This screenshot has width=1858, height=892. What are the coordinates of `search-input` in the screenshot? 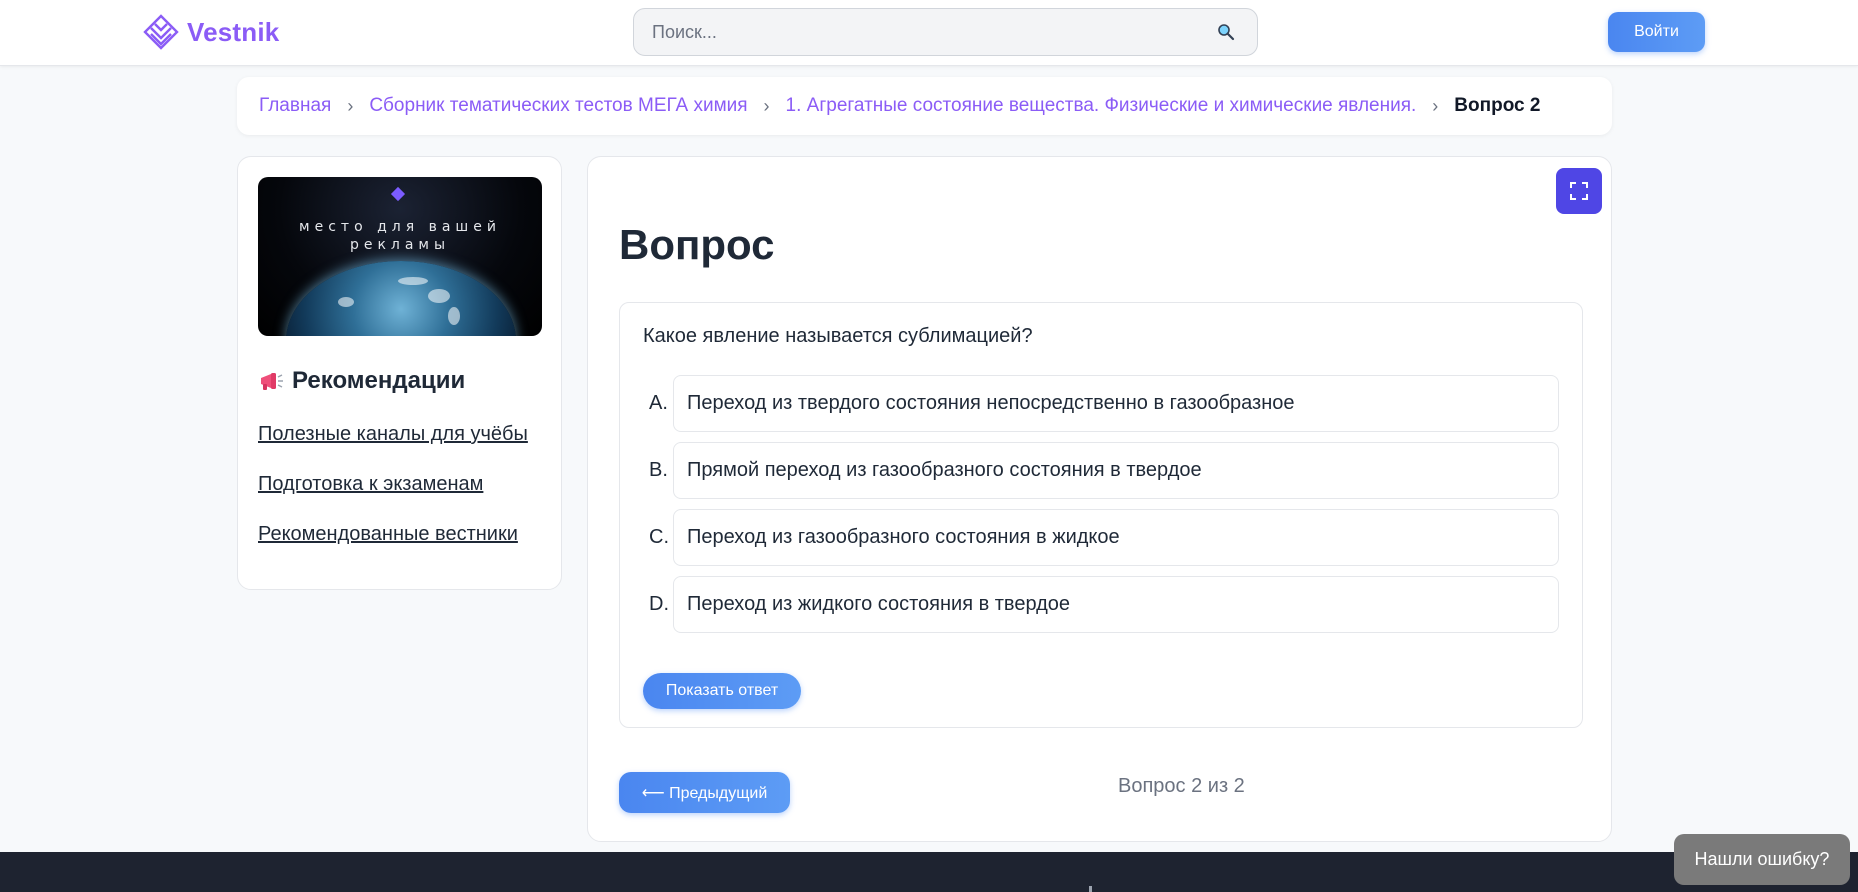 It's located at (922, 32).